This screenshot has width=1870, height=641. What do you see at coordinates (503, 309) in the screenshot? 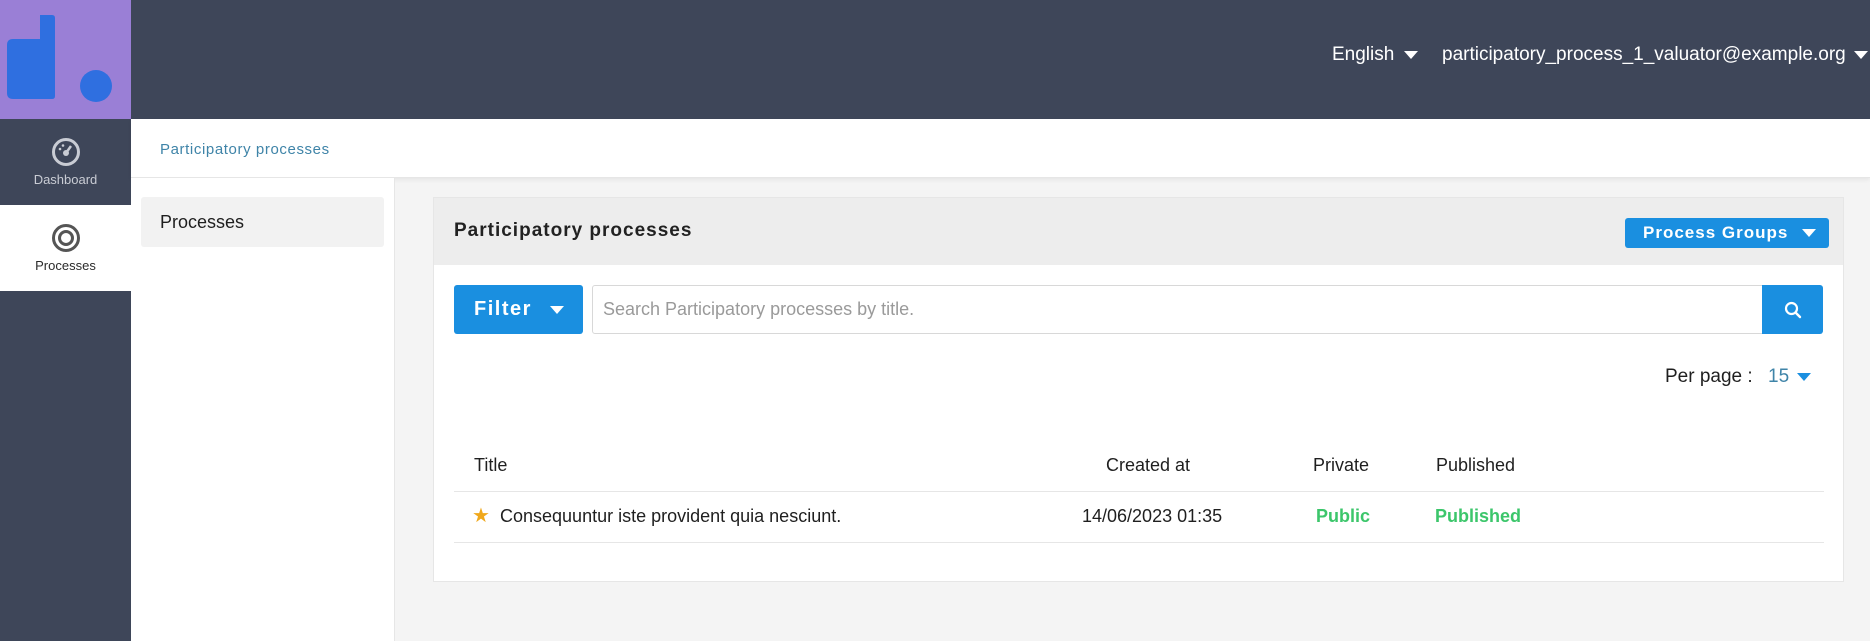
I see `filter-label: Filter` at bounding box center [503, 309].